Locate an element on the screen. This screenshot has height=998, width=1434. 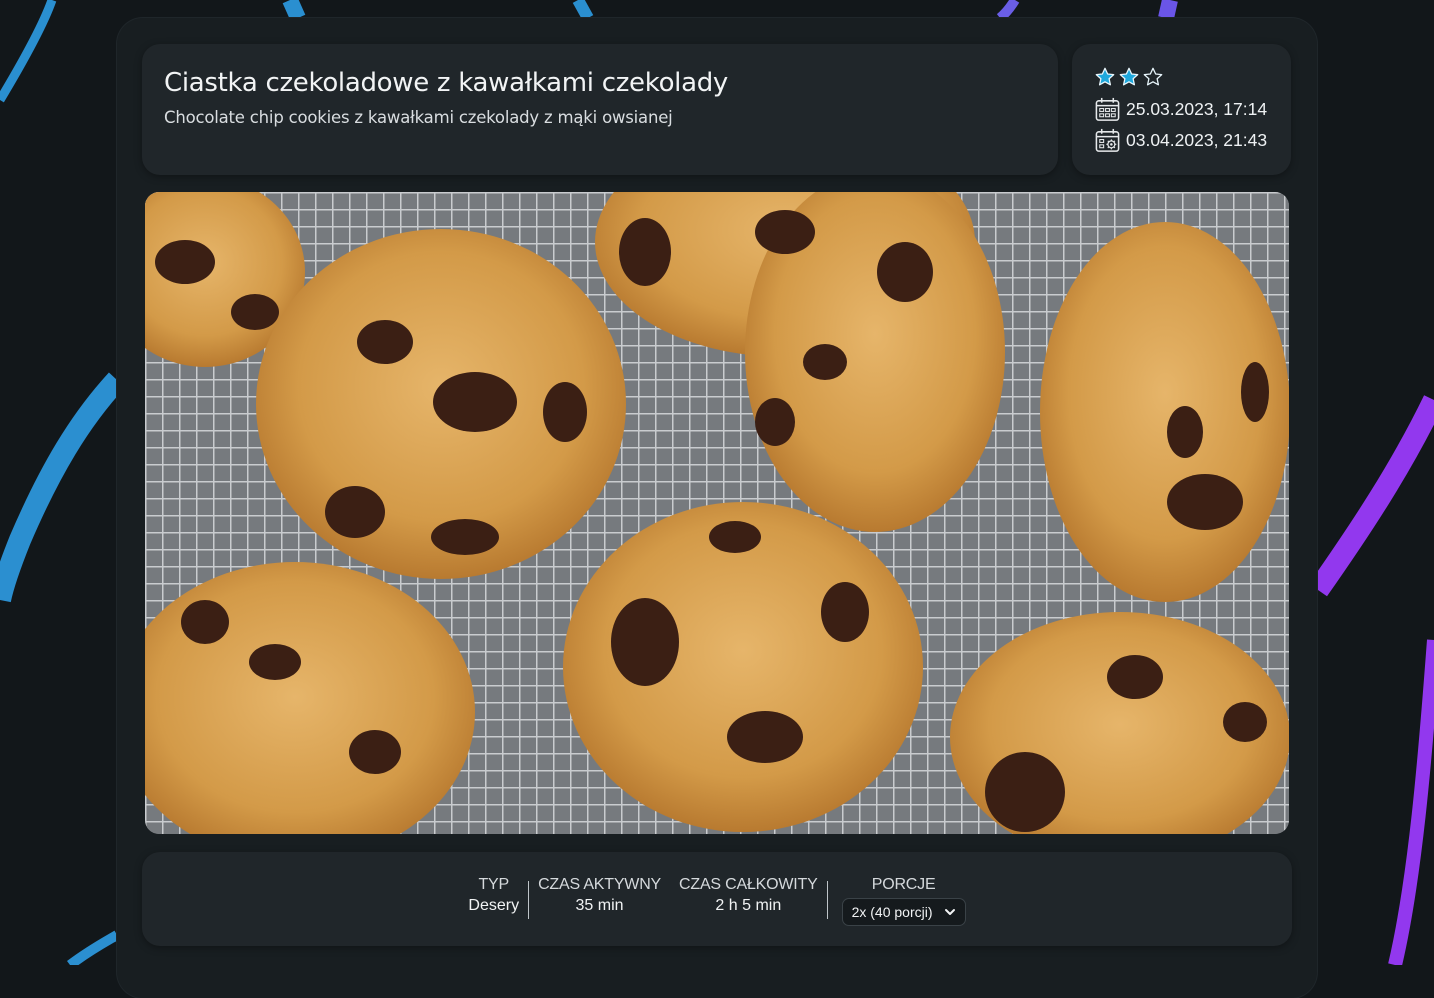
type-field: TYP Desery is located at coordinates (493, 895).